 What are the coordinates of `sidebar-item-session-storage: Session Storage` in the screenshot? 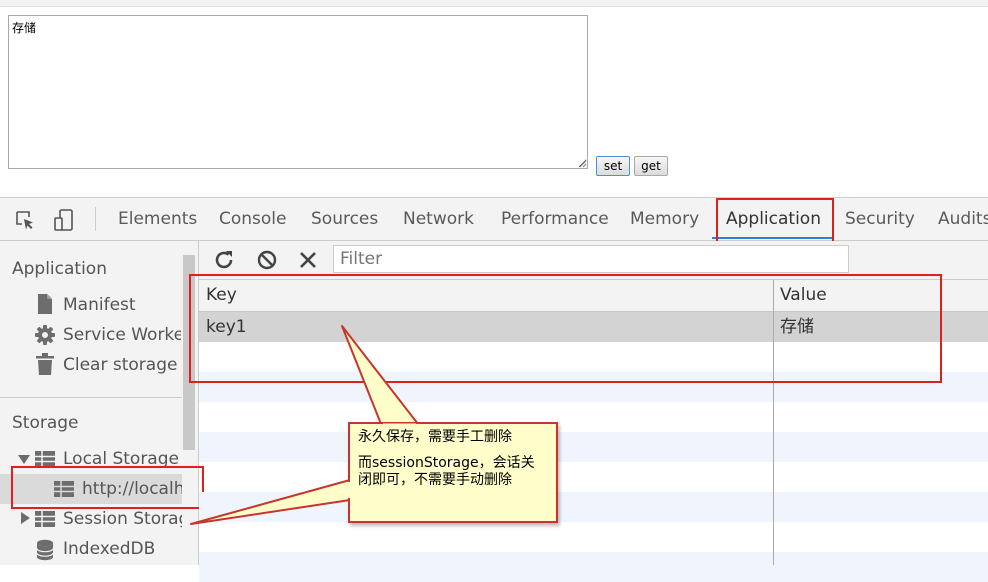 It's located at (122, 519).